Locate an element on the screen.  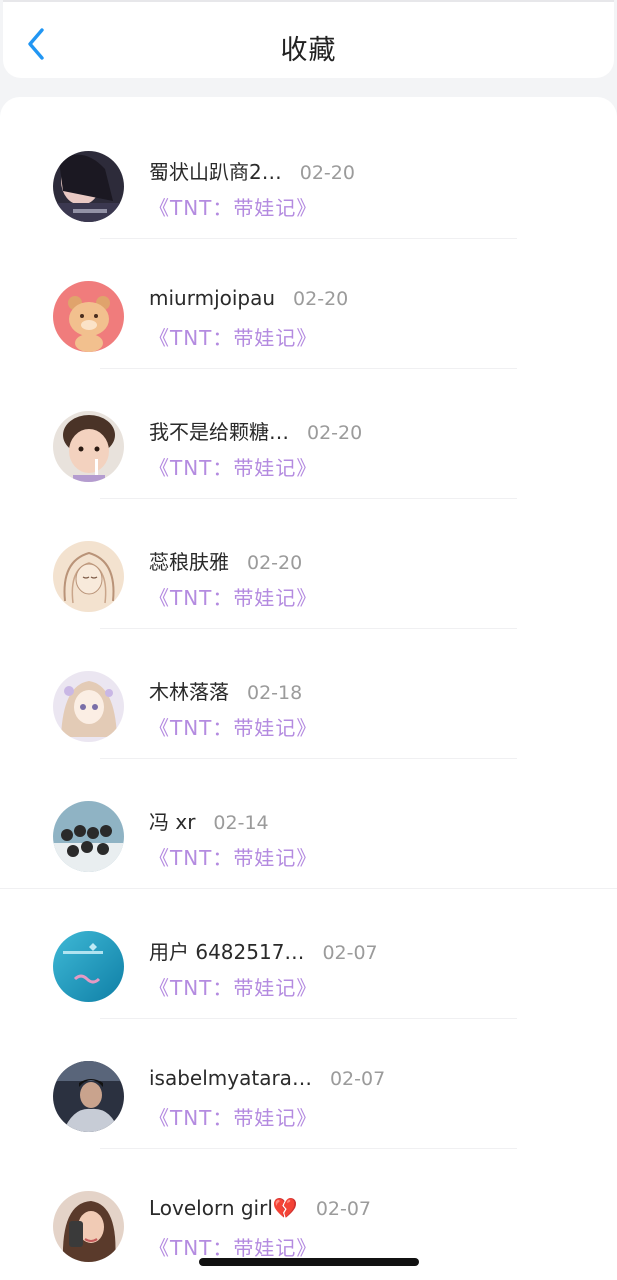
top-nav-bar: 收藏 is located at coordinates (308, 39).